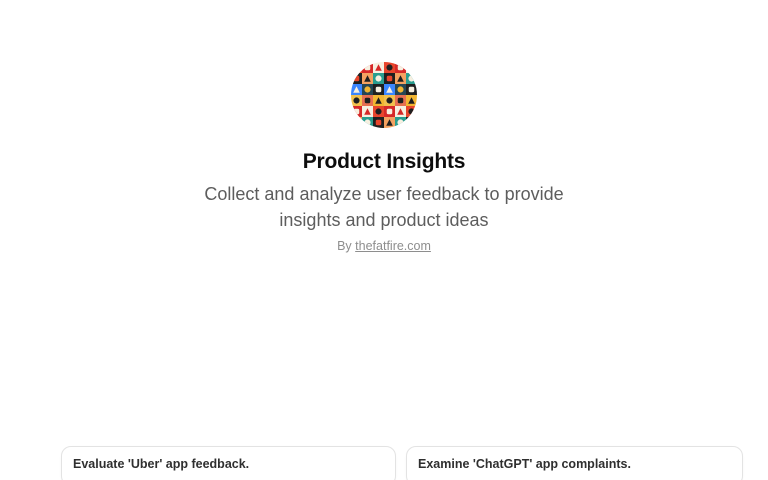 Image resolution: width=768 pixels, height=480 pixels. Describe the element at coordinates (344, 246) in the screenshot. I see `byline-prefix: By` at that location.